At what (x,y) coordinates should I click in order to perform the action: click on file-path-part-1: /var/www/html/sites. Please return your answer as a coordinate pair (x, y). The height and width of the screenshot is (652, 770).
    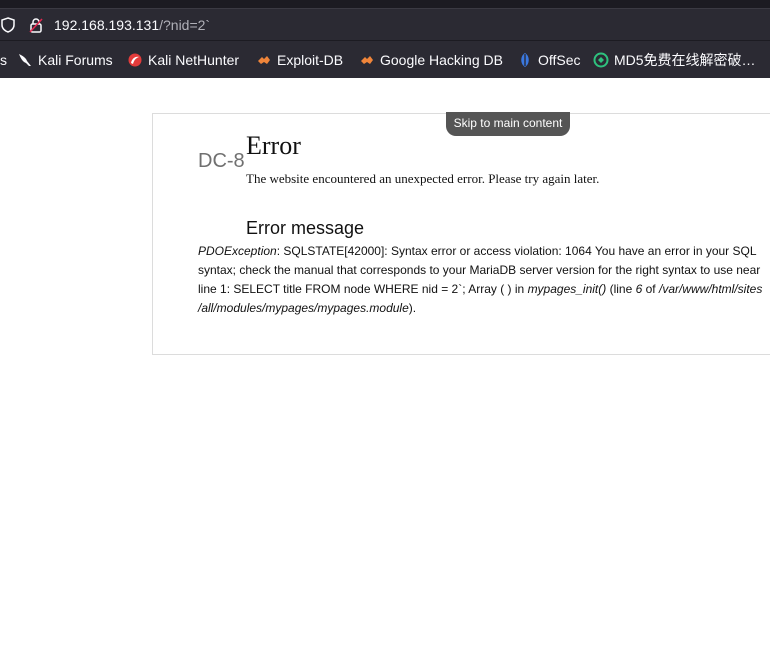
    Looking at the image, I should click on (710, 289).